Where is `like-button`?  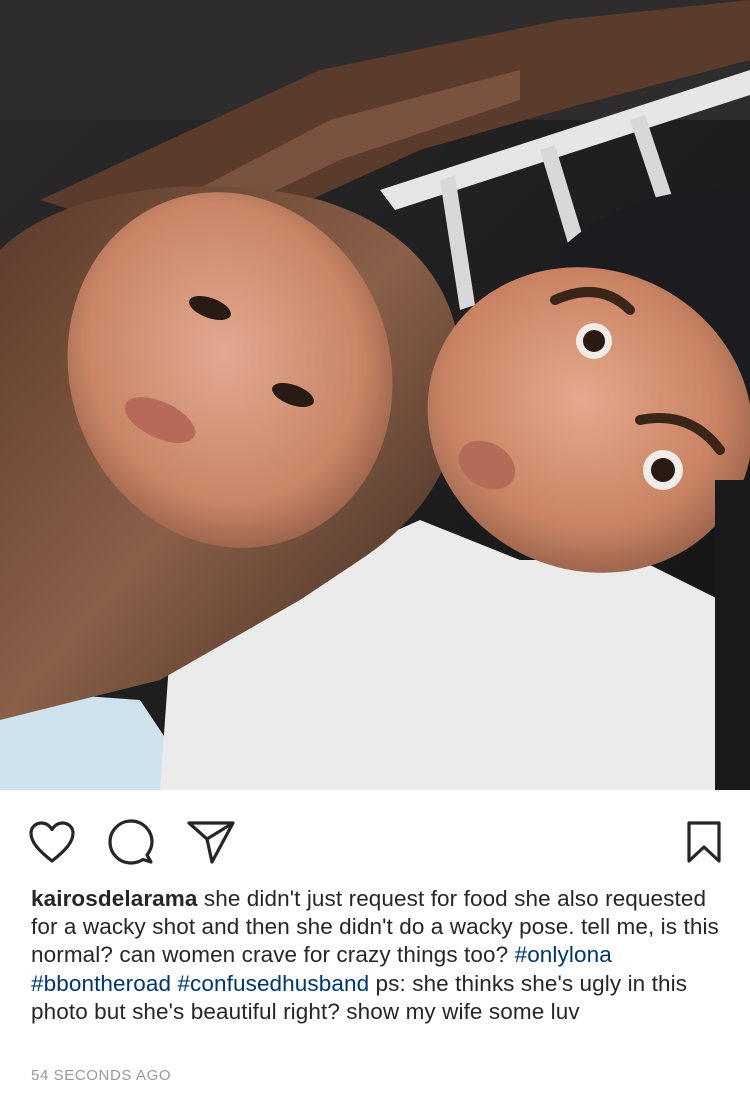 like-button is located at coordinates (52, 842).